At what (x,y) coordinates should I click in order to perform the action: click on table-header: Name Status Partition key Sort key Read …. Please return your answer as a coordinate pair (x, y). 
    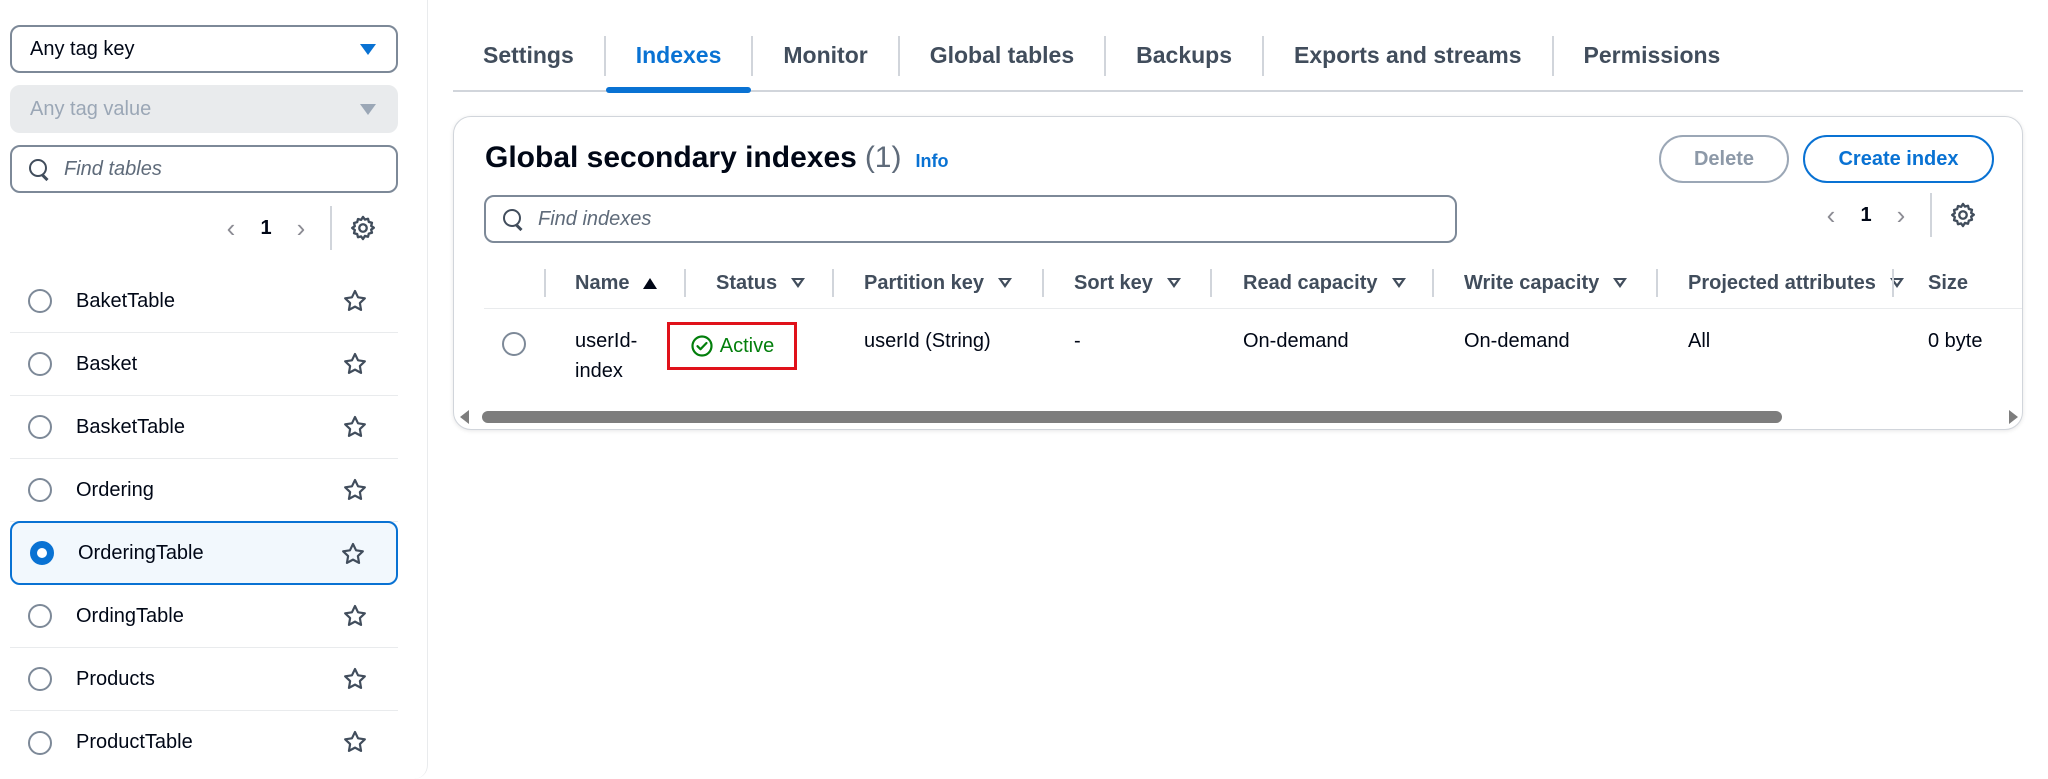
    Looking at the image, I should click on (1253, 283).